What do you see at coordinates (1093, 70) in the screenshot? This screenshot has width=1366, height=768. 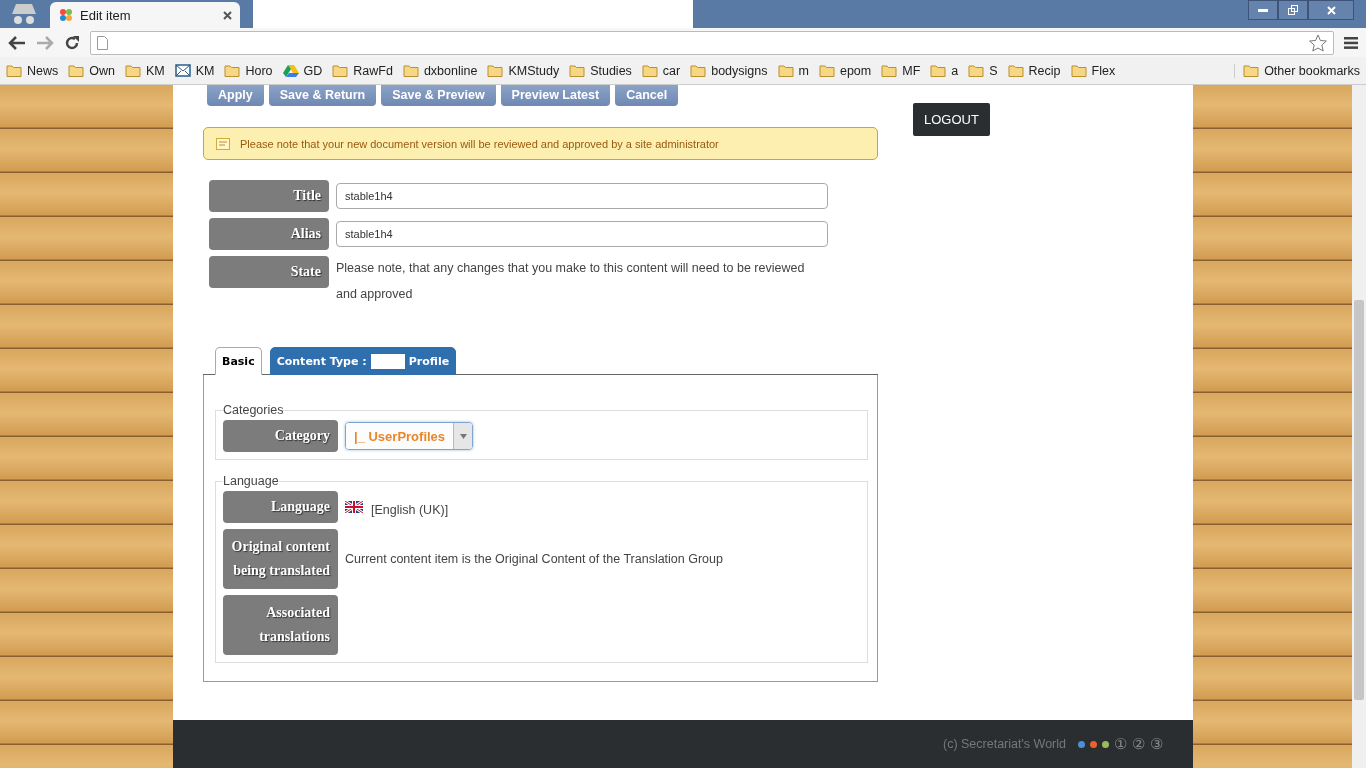 I see `bookmark: Flex` at bounding box center [1093, 70].